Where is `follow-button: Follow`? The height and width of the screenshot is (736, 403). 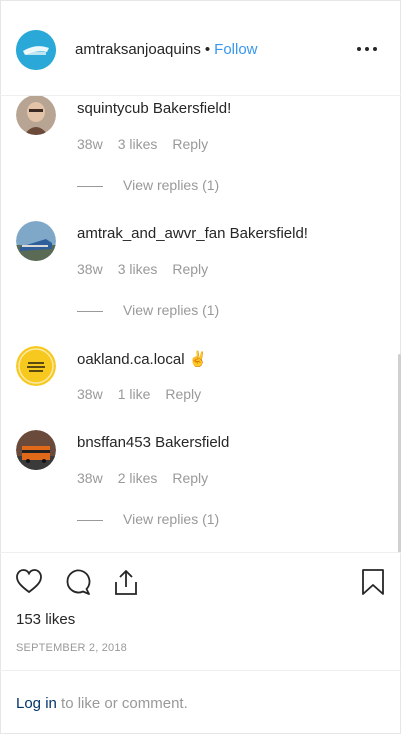 follow-button: Follow is located at coordinates (235, 49).